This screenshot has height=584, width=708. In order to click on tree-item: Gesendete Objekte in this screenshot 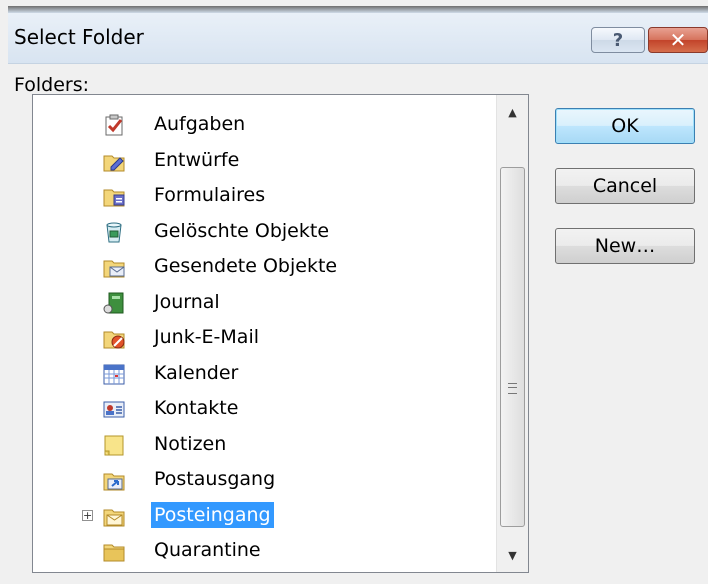, I will do `click(264, 267)`.